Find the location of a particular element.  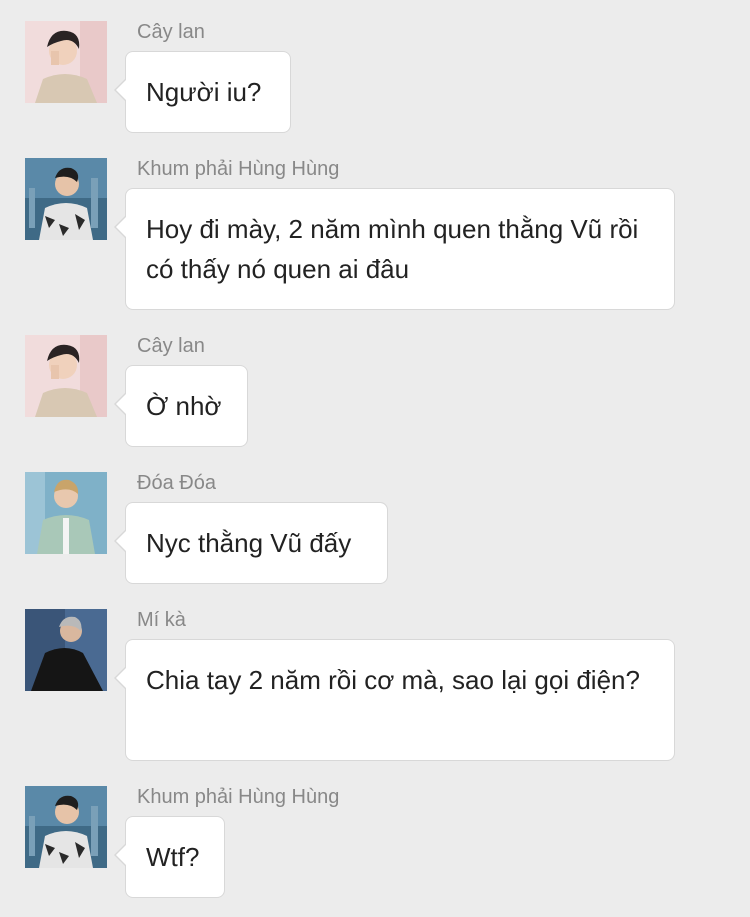

message-bubble: Nyc thằng Vũ đấy is located at coordinates (251, 543).